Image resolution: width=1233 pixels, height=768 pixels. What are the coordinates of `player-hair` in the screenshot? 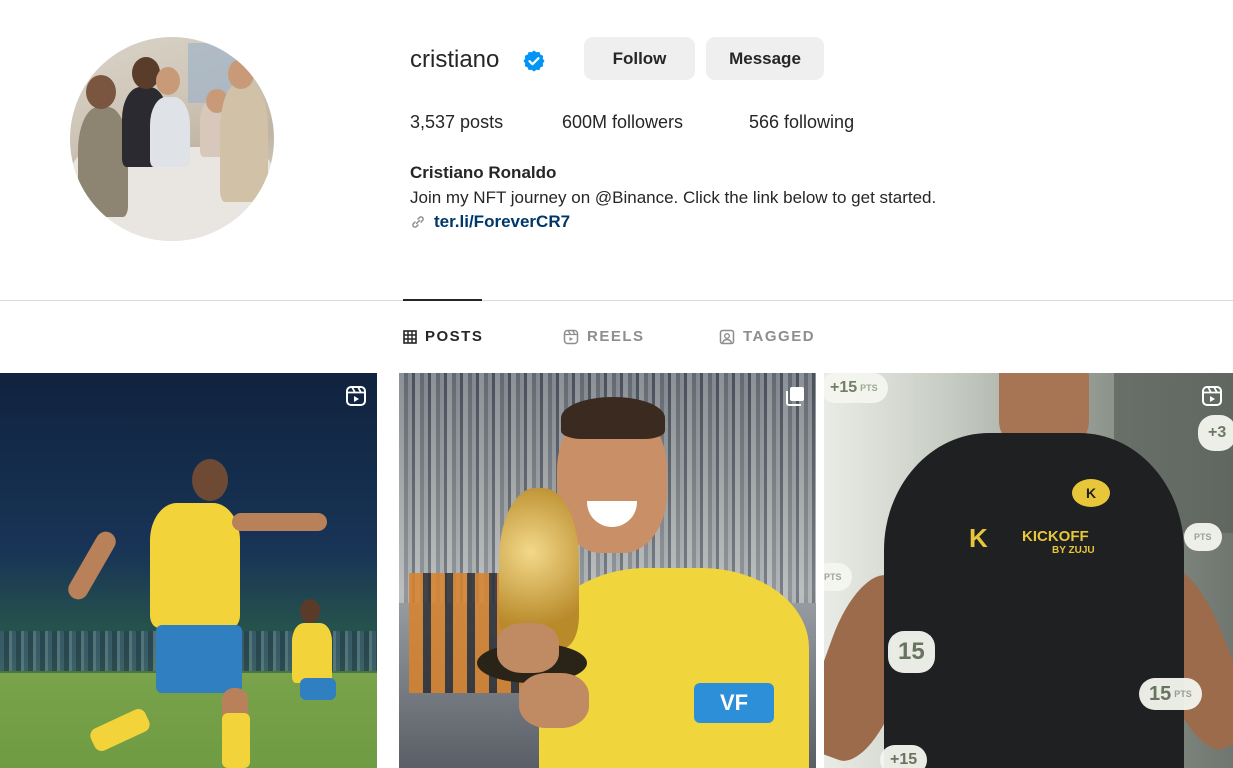 It's located at (613, 418).